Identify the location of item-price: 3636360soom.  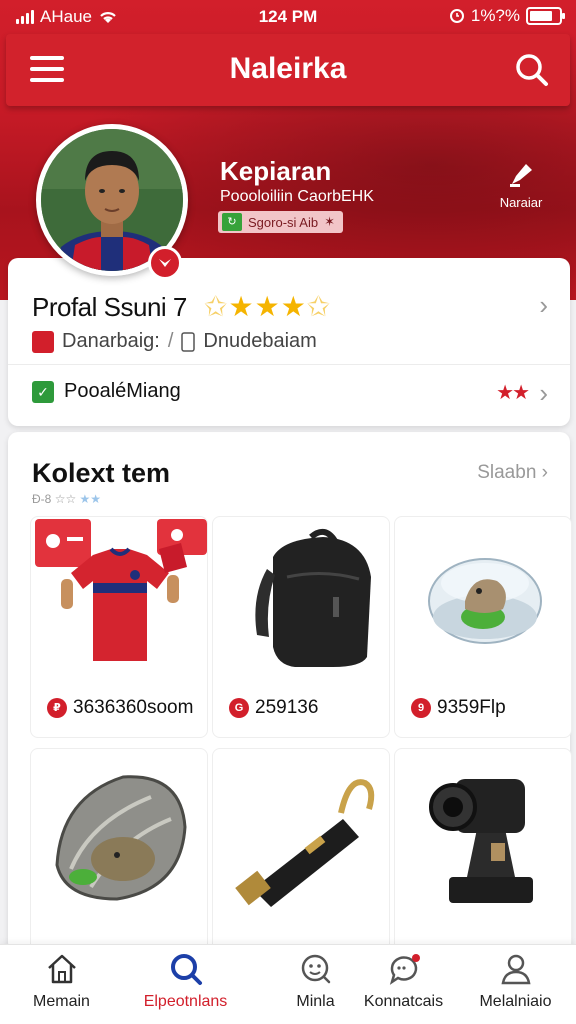
(133, 707).